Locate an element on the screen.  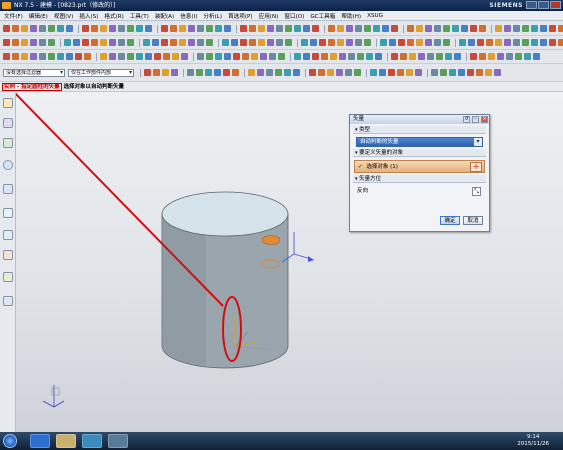
history-icon is located at coordinates (8, 143).